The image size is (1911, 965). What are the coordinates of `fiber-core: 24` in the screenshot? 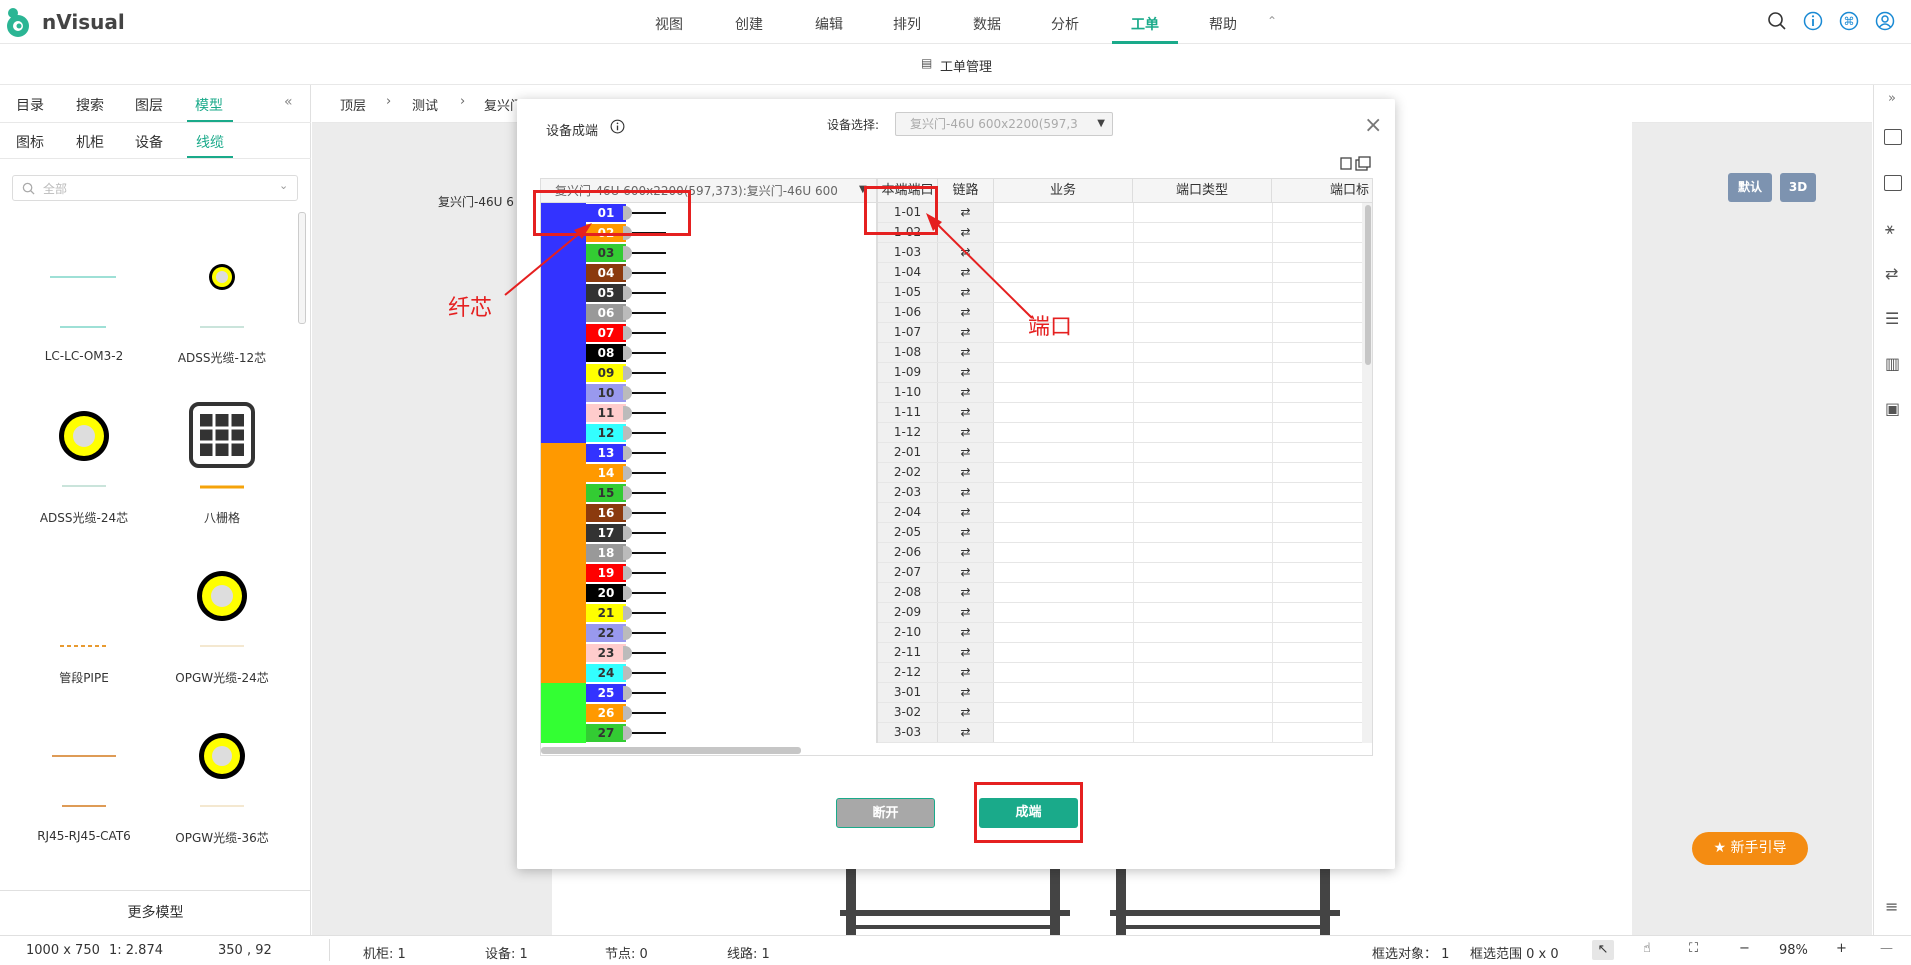 It's located at (606, 673).